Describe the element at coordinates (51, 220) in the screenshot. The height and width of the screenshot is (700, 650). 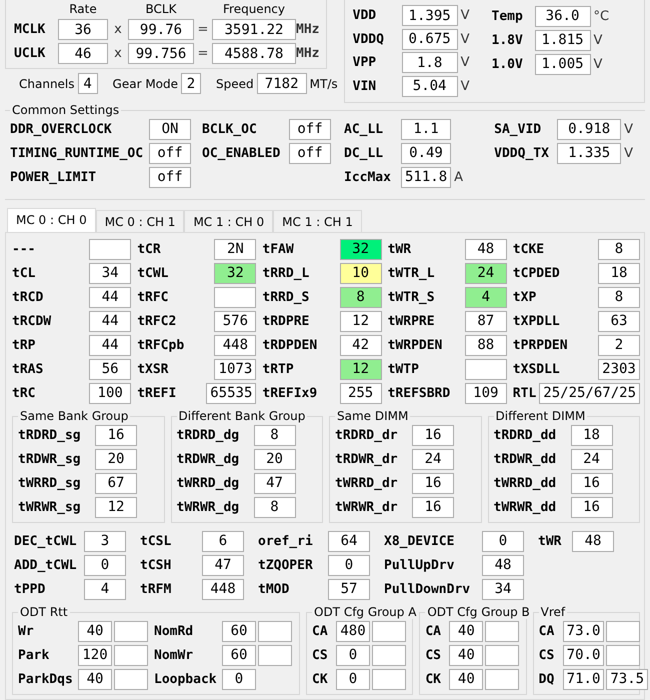
I see `tab: MC 0 : CH 0` at that location.